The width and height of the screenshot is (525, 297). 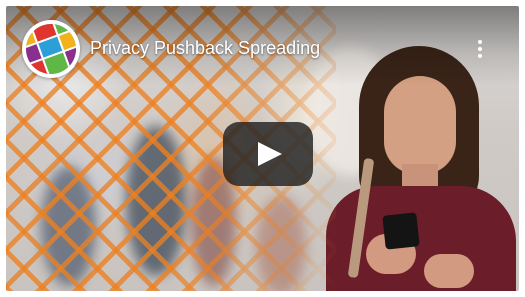 What do you see at coordinates (401, 231) in the screenshot?
I see `smartphone` at bounding box center [401, 231].